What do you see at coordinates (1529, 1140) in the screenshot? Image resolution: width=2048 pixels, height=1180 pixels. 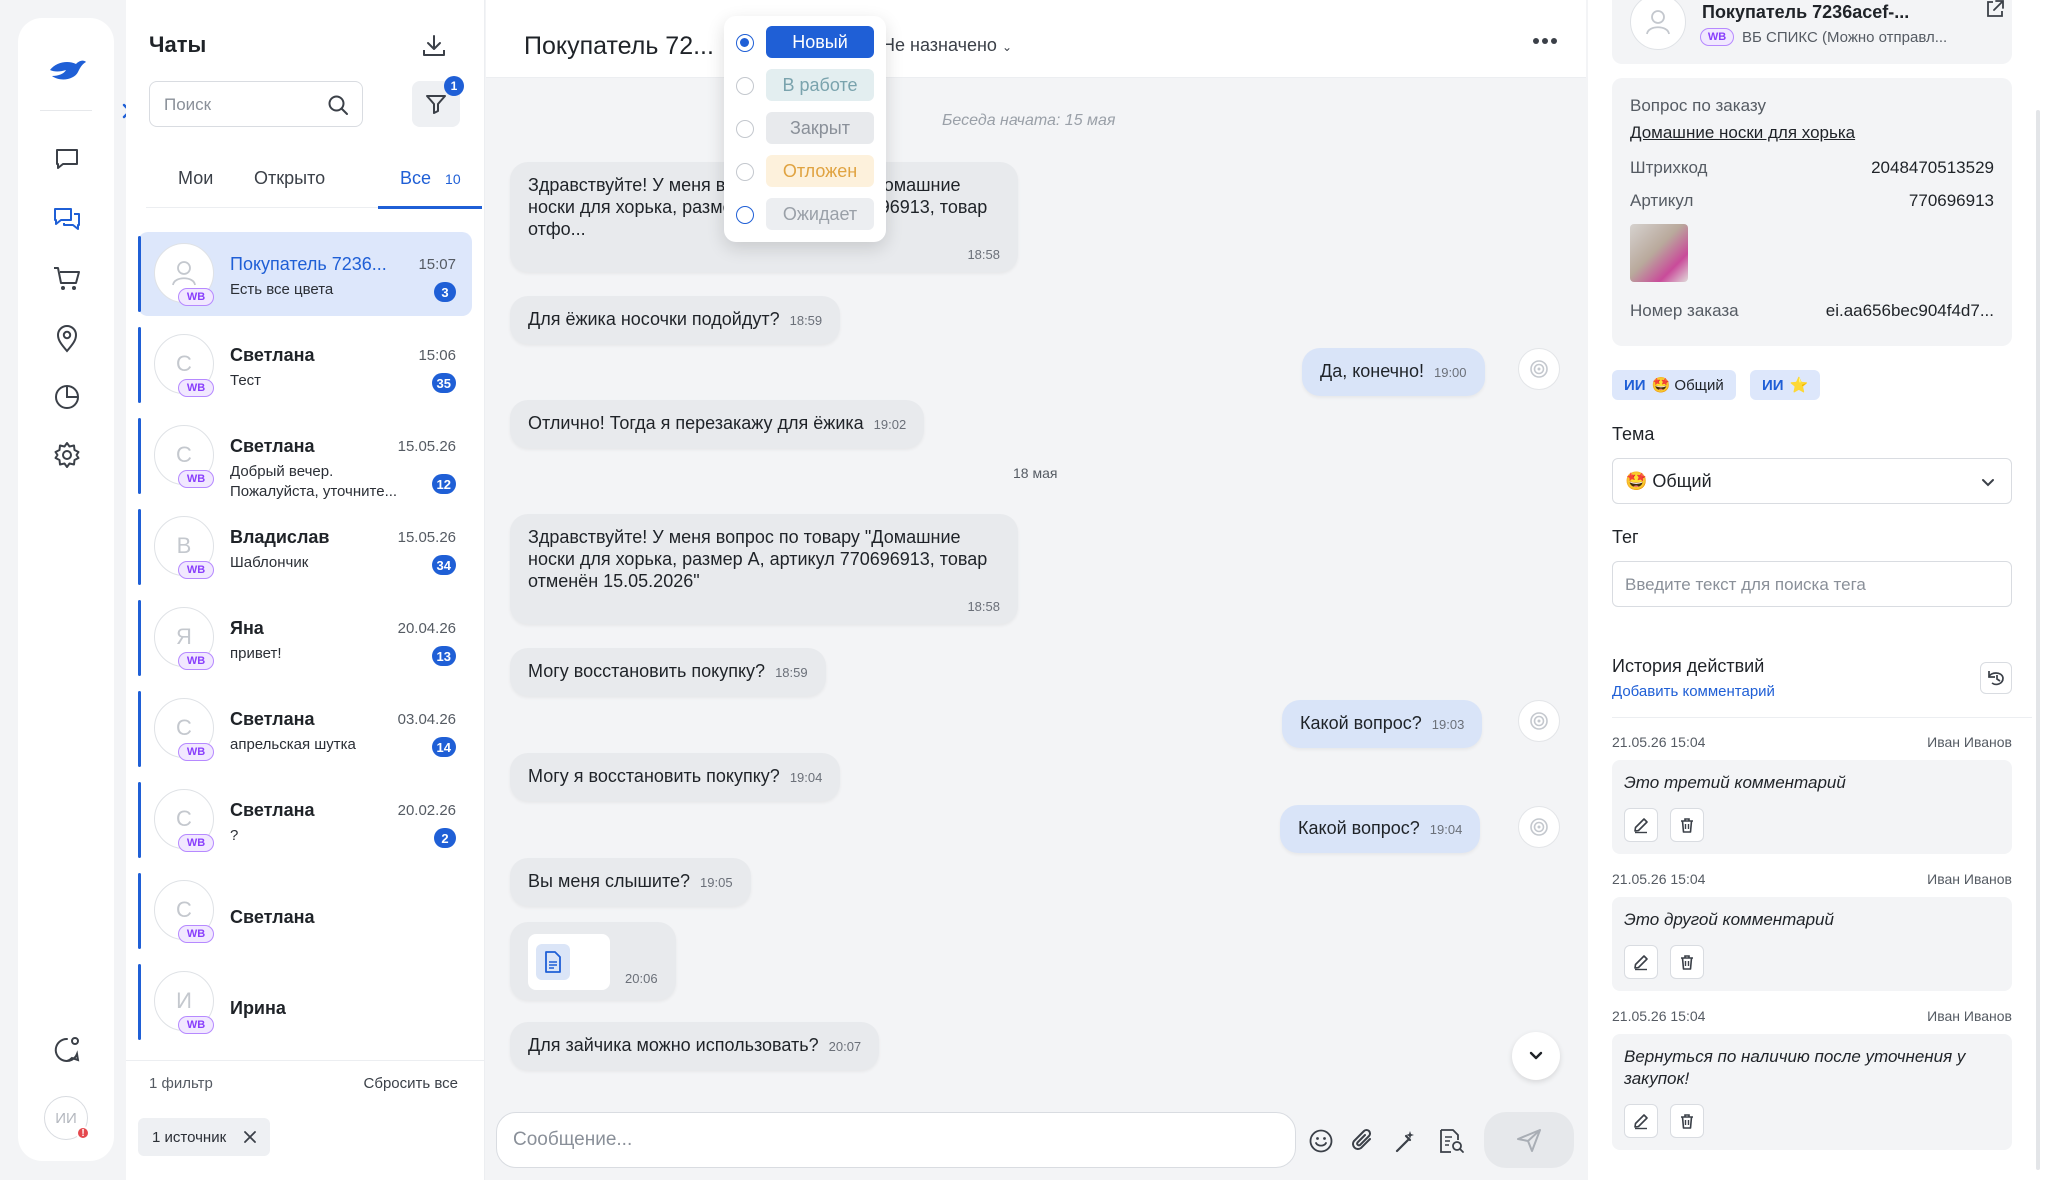 I see `send-button` at bounding box center [1529, 1140].